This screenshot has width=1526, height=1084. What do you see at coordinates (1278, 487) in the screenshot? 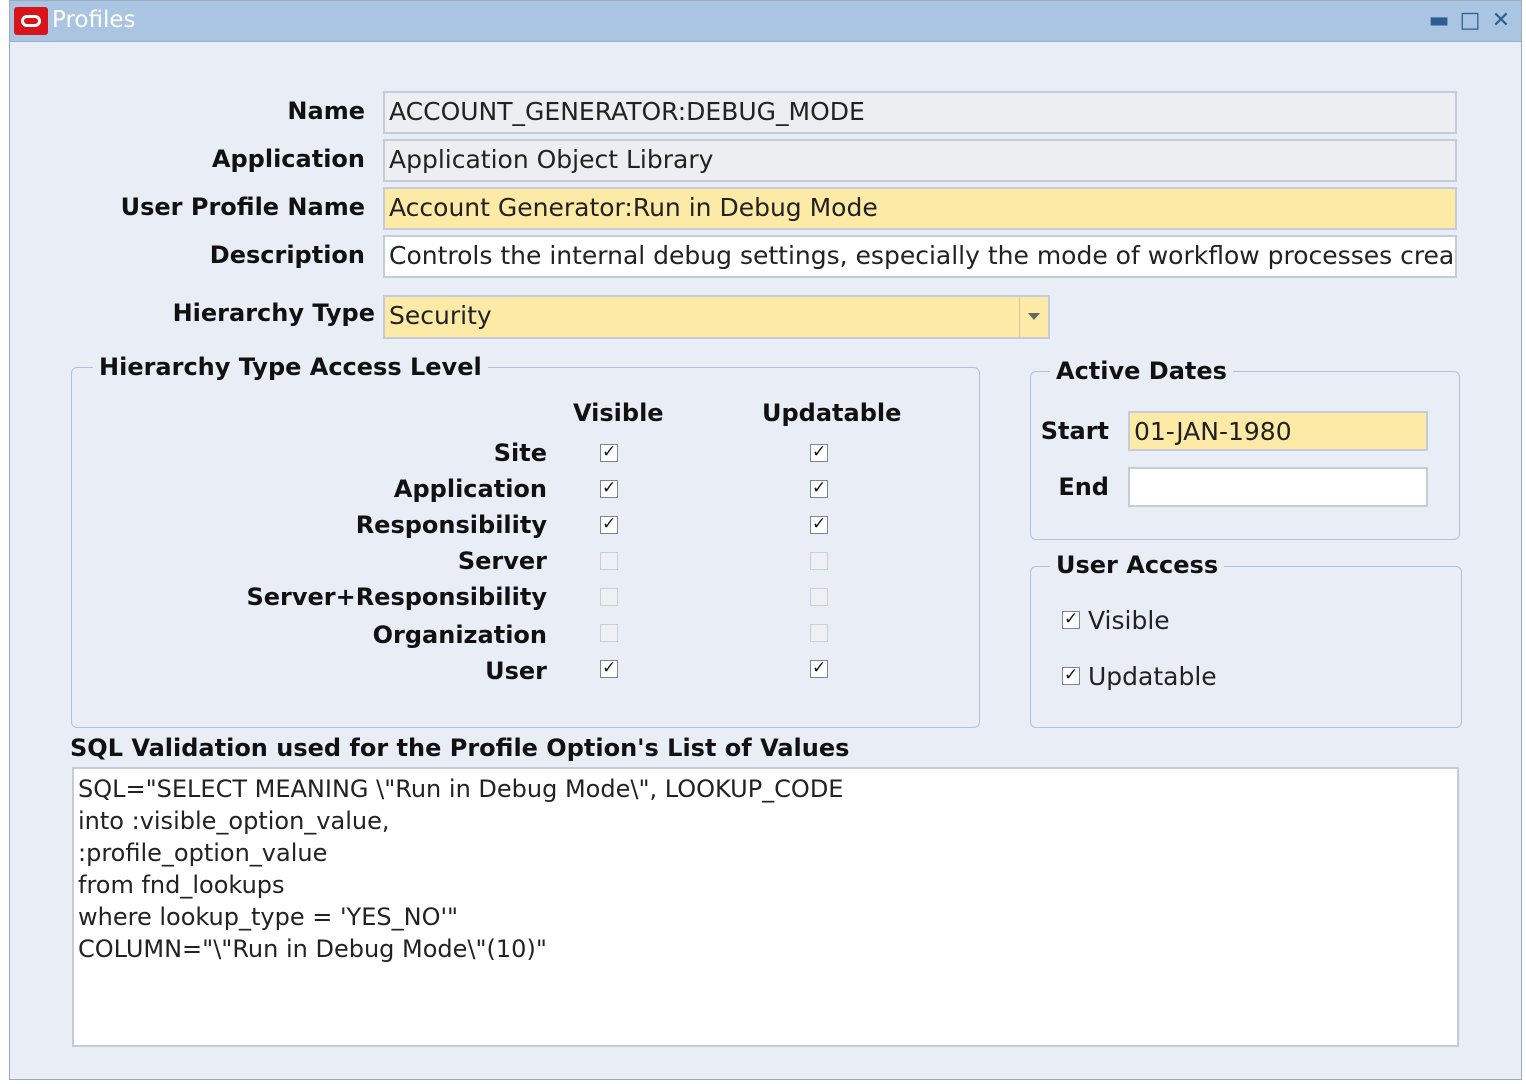
I see `end-date-field` at bounding box center [1278, 487].